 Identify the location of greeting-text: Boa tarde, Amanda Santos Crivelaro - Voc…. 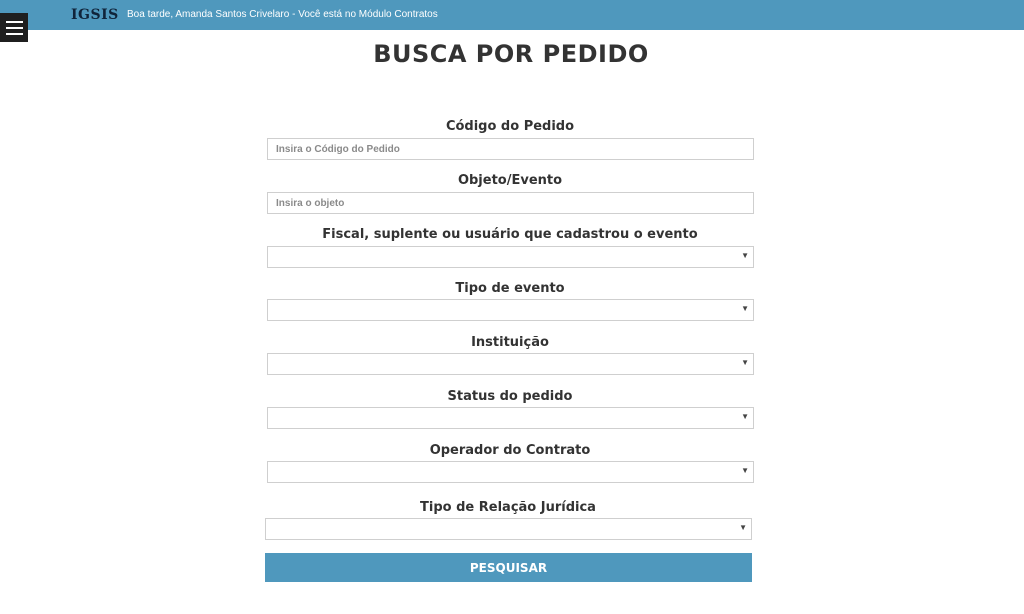
(282, 14).